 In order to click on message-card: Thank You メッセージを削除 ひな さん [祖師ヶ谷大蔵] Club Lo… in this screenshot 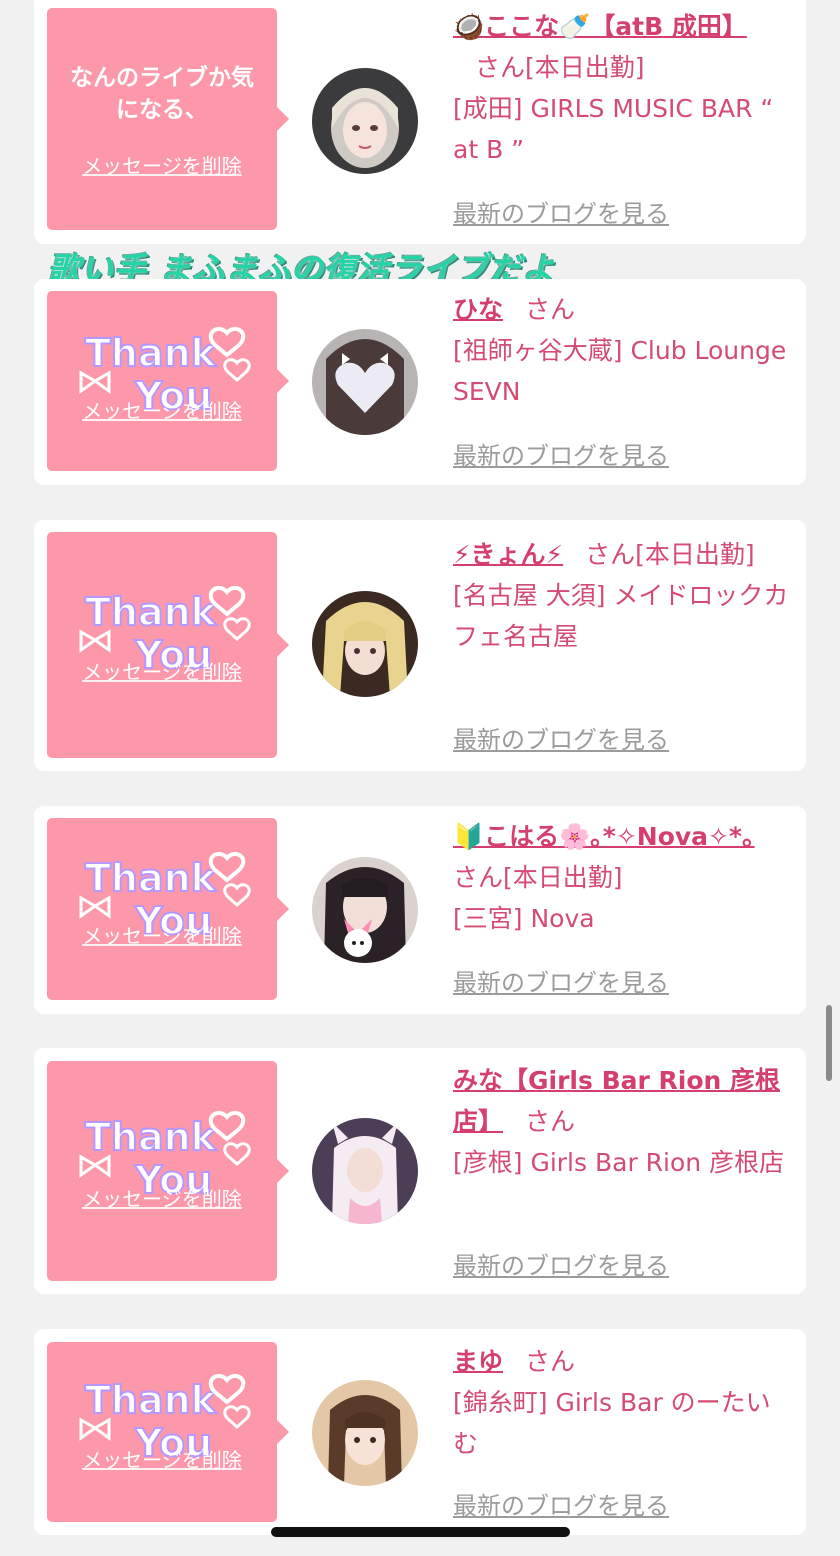, I will do `click(420, 382)`.